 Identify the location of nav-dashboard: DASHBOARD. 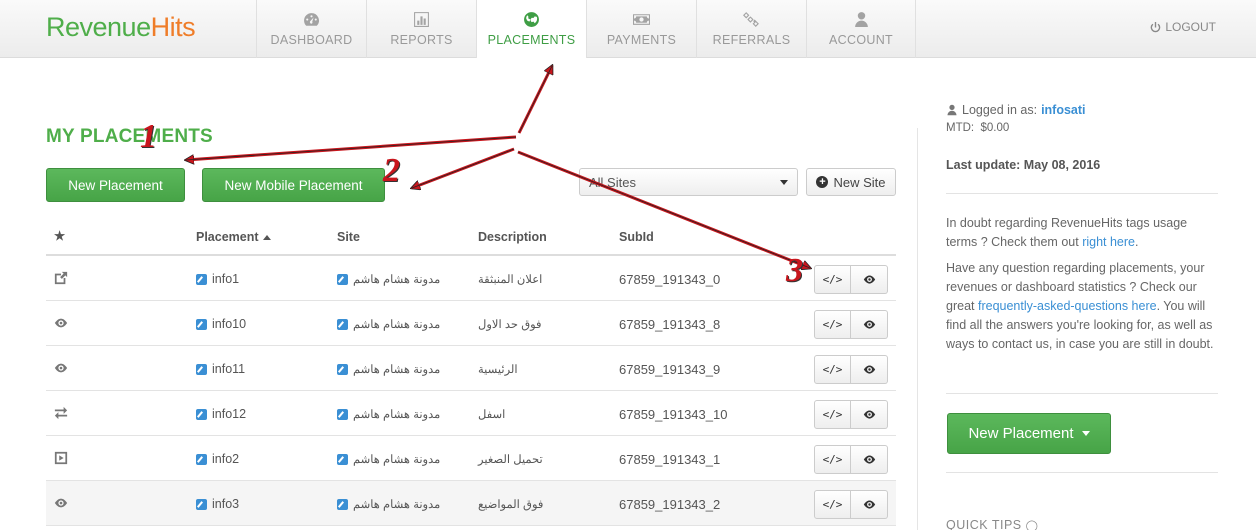
(311, 29).